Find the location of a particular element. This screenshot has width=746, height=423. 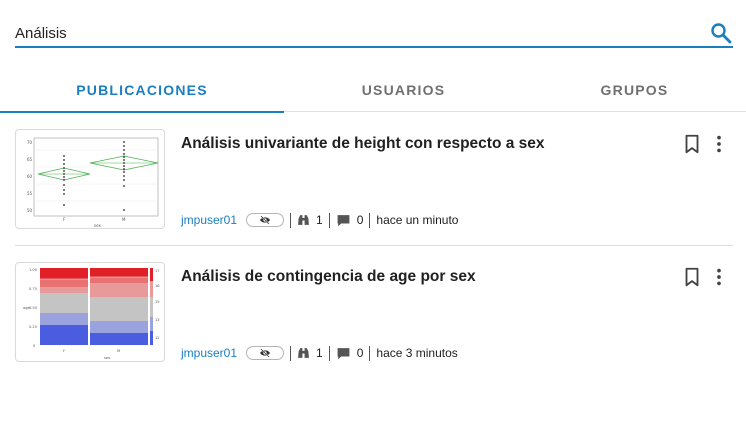

search-input is located at coordinates (355, 33).